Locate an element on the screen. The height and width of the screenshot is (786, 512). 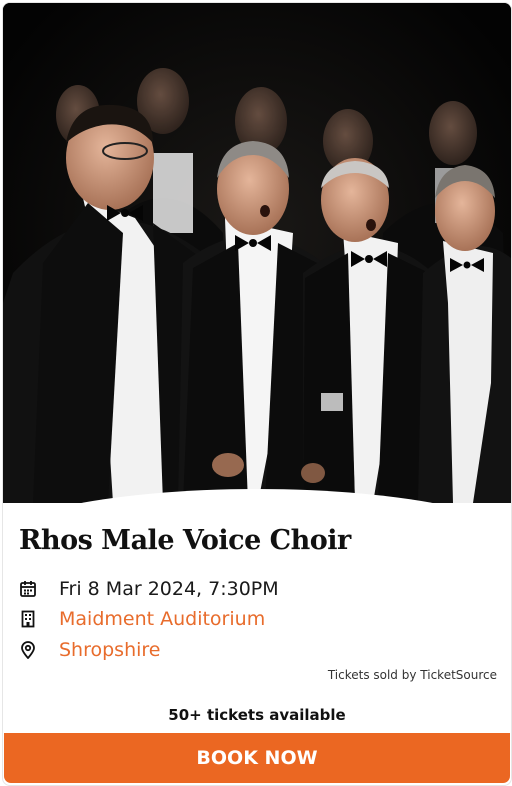
calendar-icon is located at coordinates (28, 589).